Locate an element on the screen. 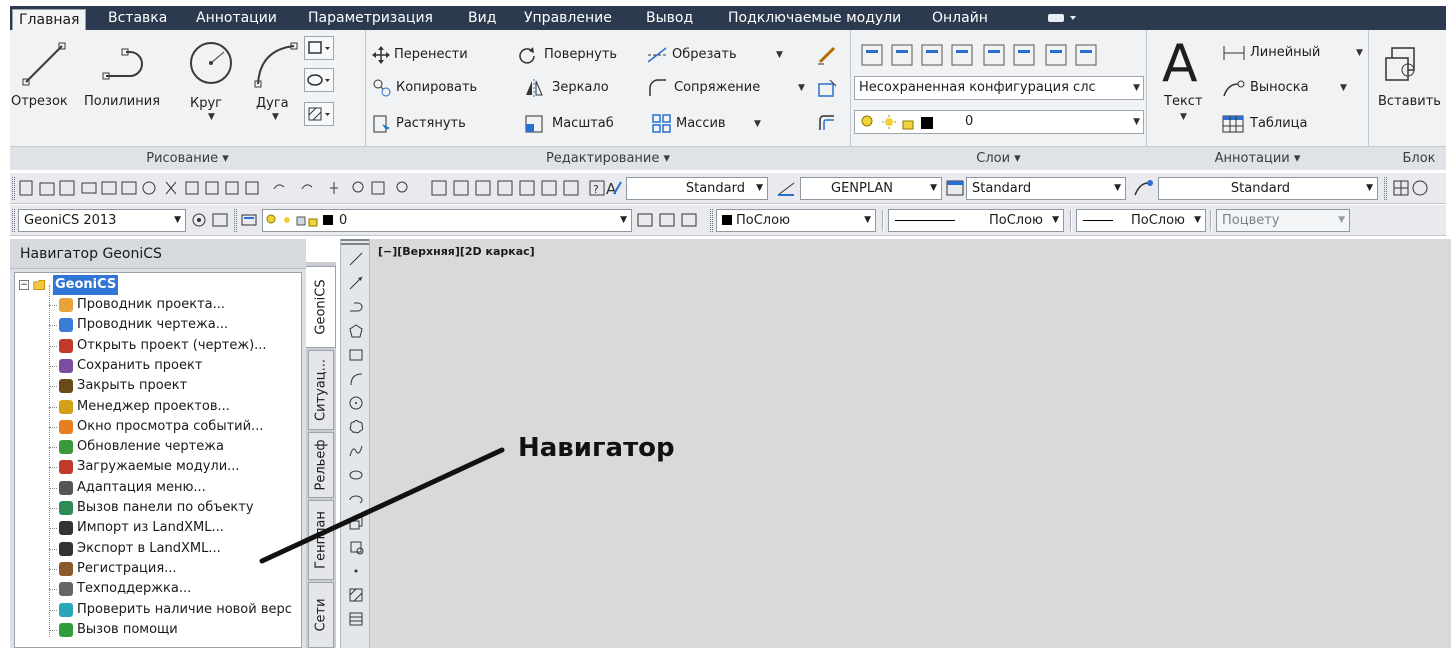 Image resolution: width=1451 pixels, height=648 pixels. tree-item: Вызов помощи is located at coordinates (175, 630).